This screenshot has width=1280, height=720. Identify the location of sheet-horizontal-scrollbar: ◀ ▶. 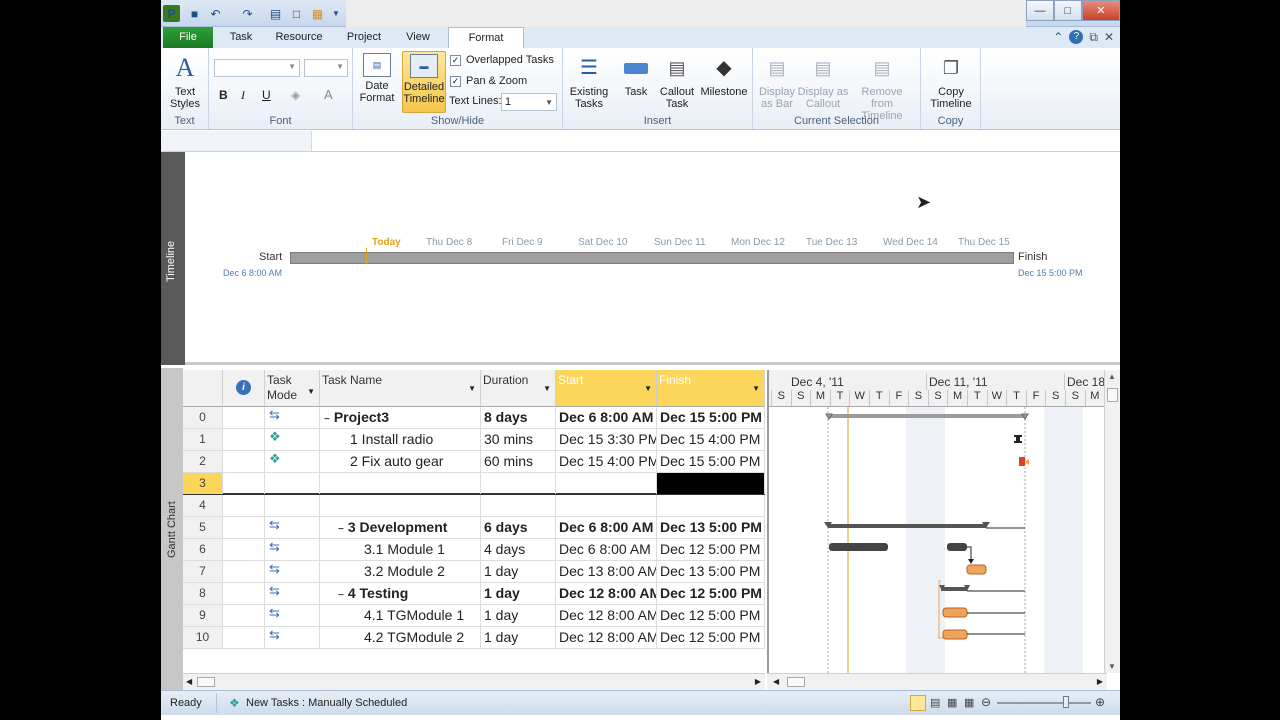
(474, 681).